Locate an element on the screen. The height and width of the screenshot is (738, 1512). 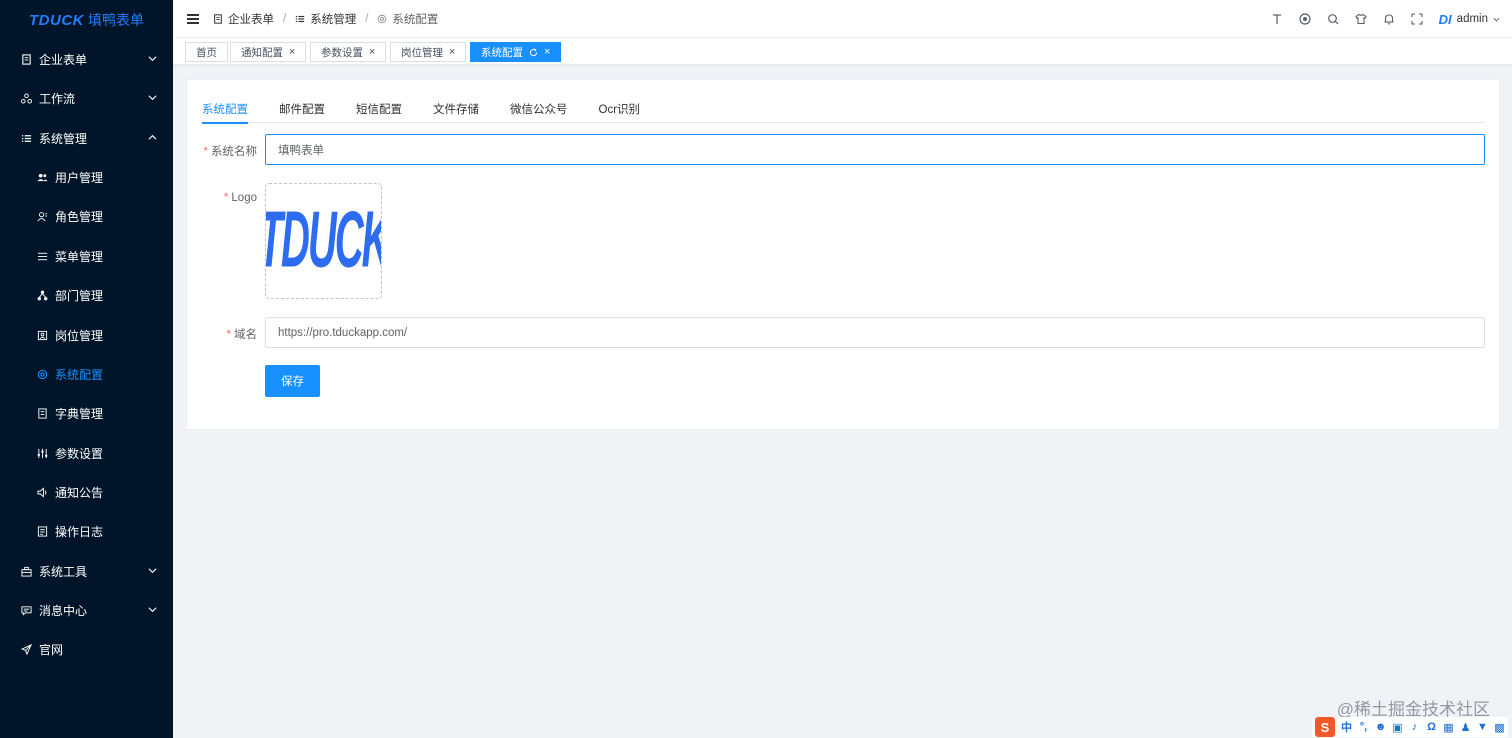
tab-system-config: 系统配置 is located at coordinates (225, 109).